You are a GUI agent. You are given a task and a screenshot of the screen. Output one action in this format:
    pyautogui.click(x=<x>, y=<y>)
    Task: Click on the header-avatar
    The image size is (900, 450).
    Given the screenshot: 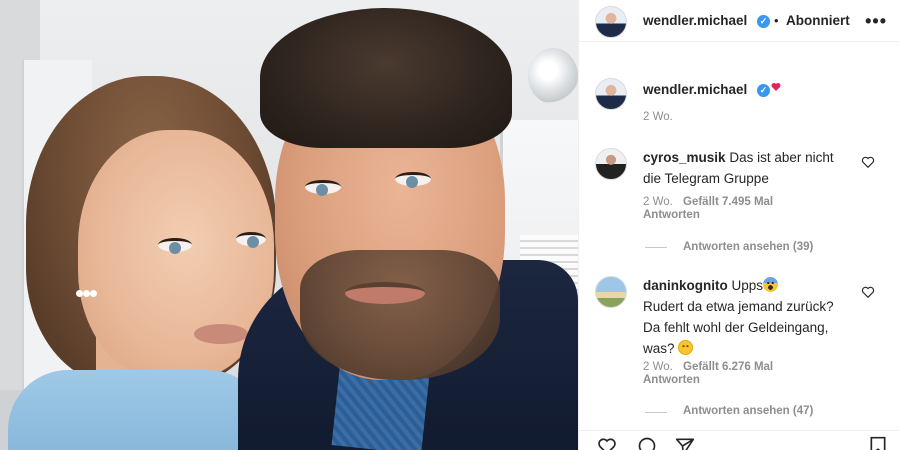 What is the action you would take?
    pyautogui.click(x=611, y=22)
    